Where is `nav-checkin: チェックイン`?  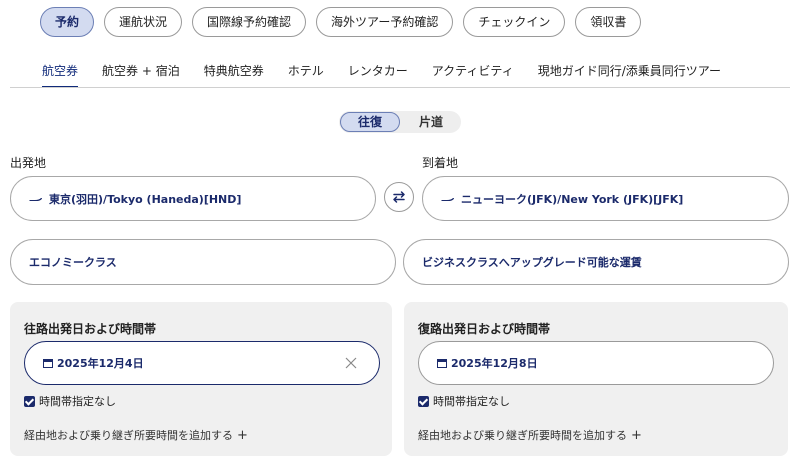 nav-checkin: チェックイン is located at coordinates (514, 22).